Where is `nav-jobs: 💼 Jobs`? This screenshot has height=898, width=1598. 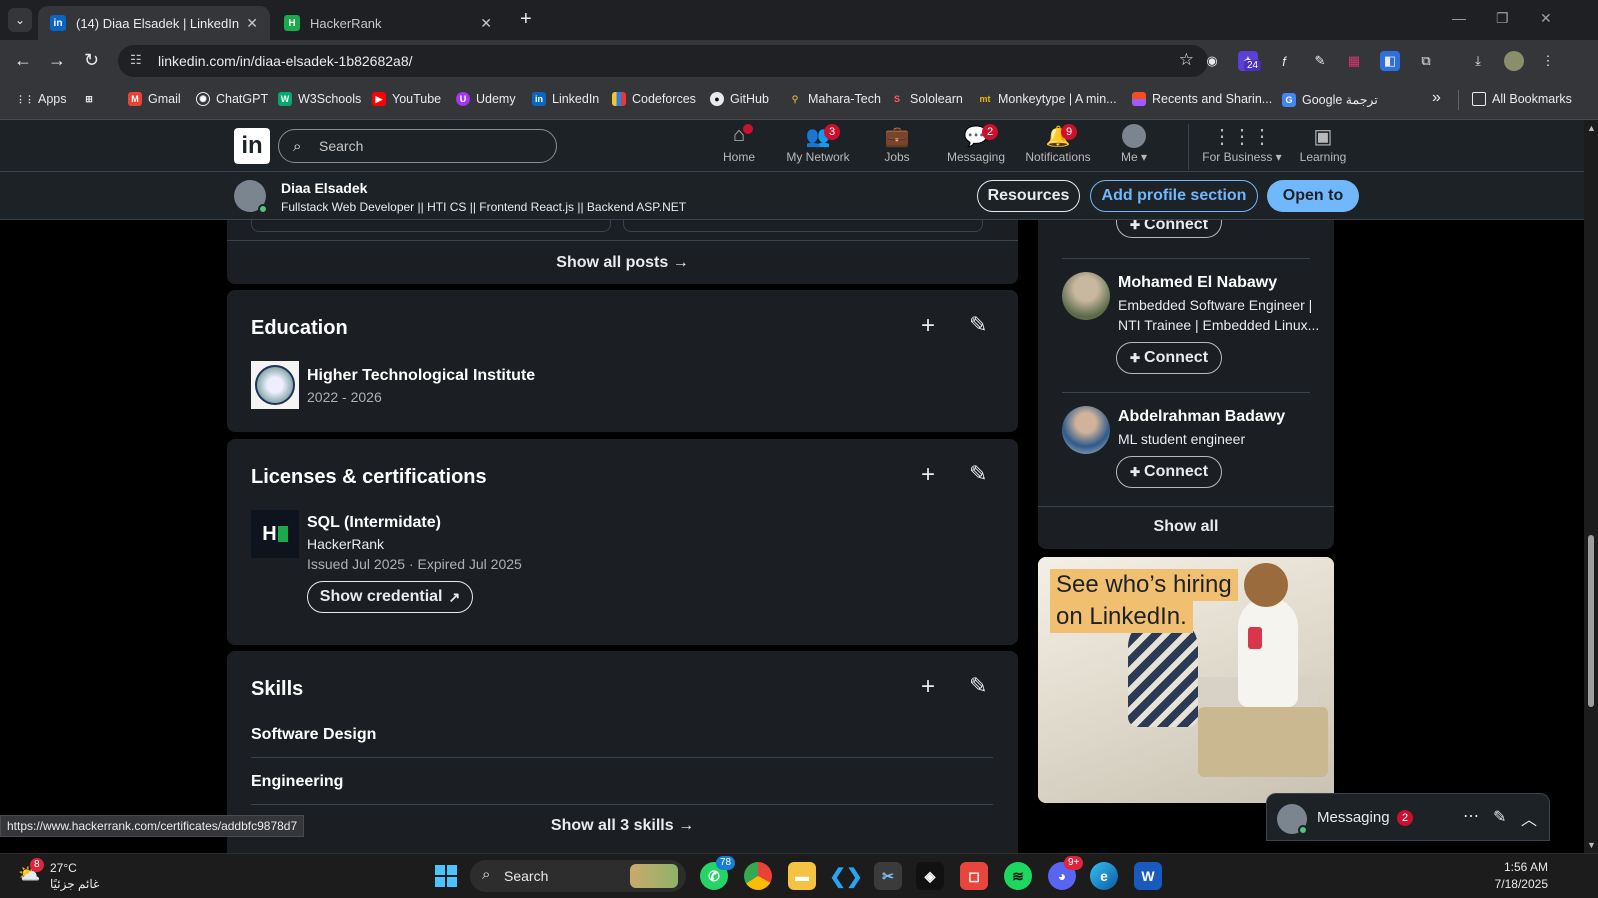 nav-jobs: 💼 Jobs is located at coordinates (897, 147).